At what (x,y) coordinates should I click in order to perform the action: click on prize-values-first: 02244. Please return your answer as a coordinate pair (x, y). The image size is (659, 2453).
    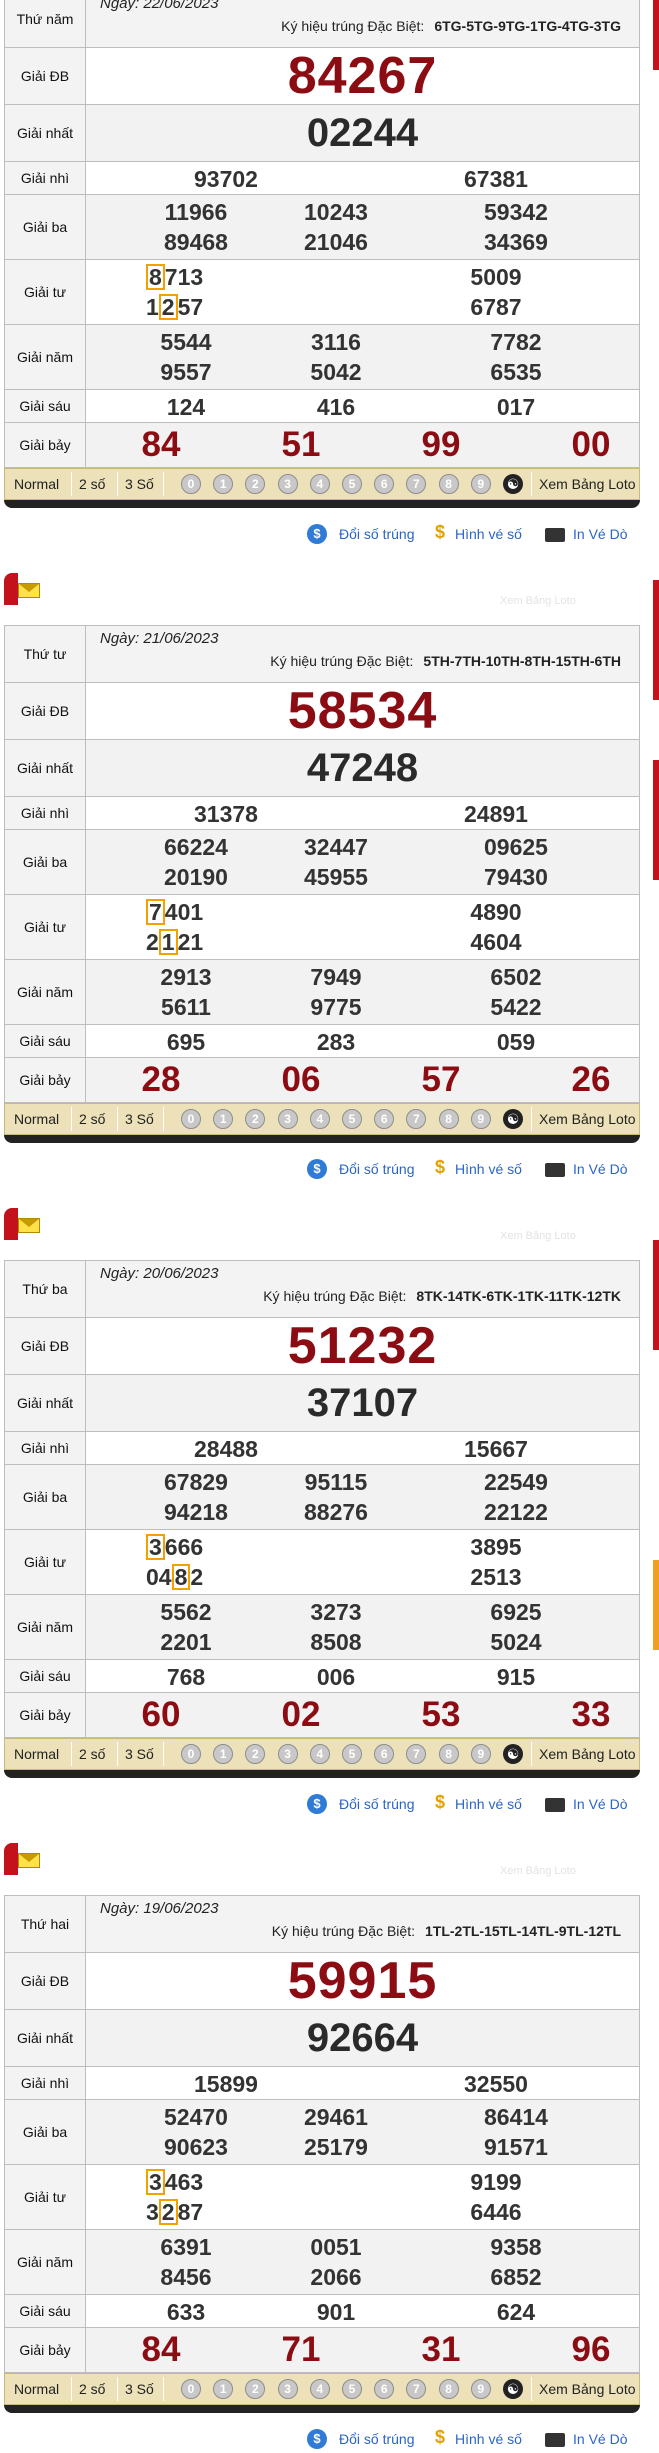
    Looking at the image, I should click on (362, 133).